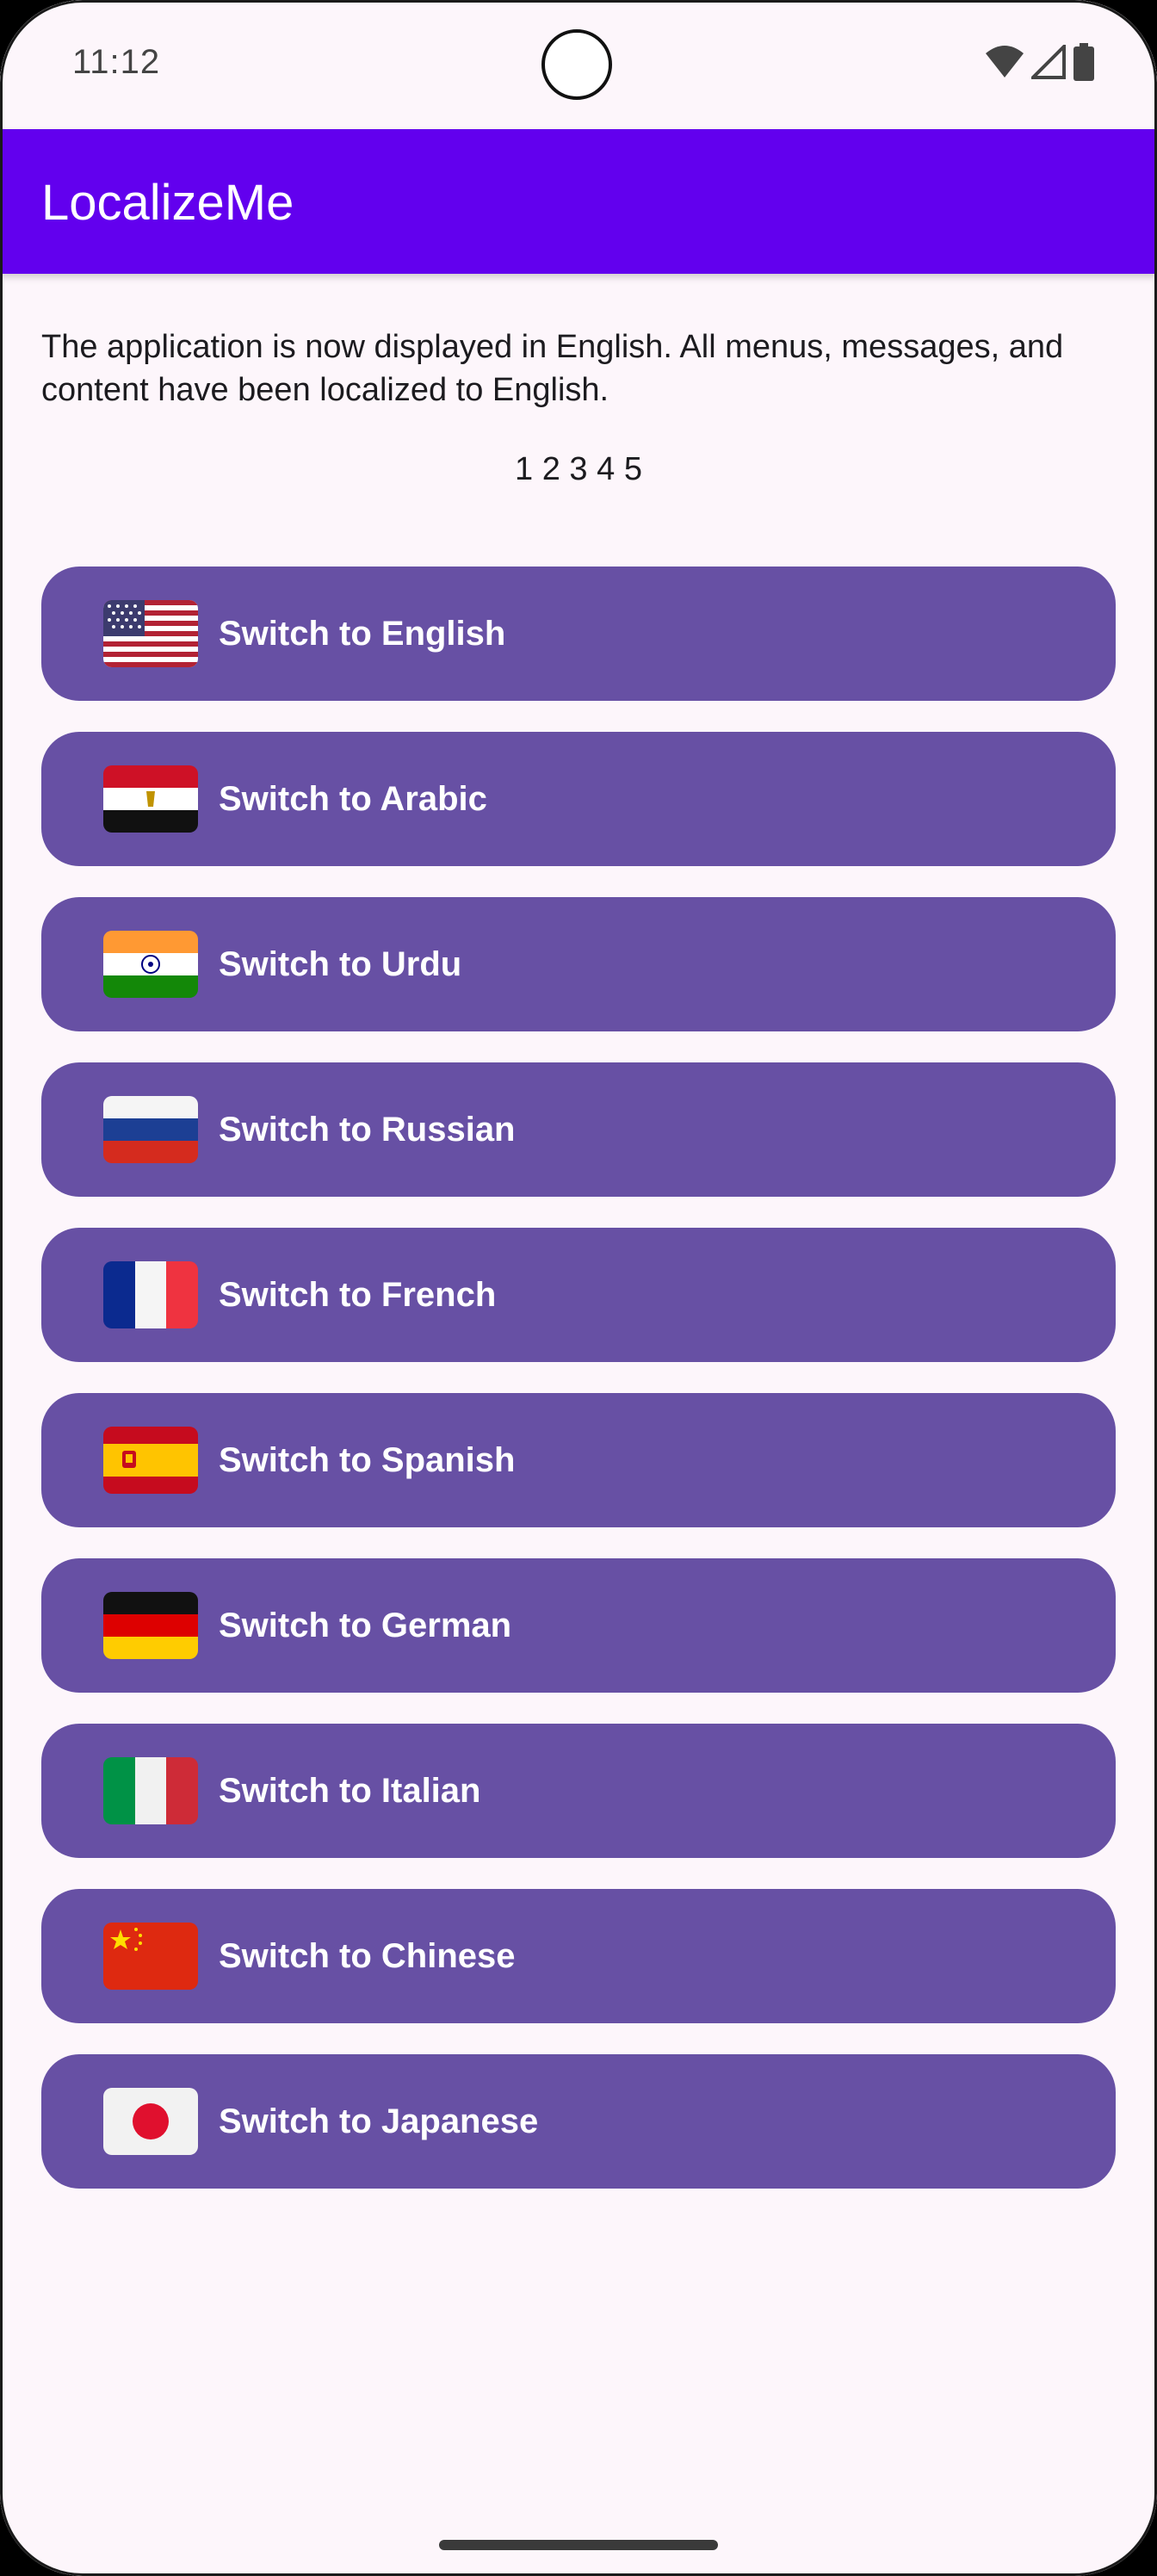 The image size is (1157, 2576). What do you see at coordinates (150, 633) in the screenshot?
I see `flag-us-icon` at bounding box center [150, 633].